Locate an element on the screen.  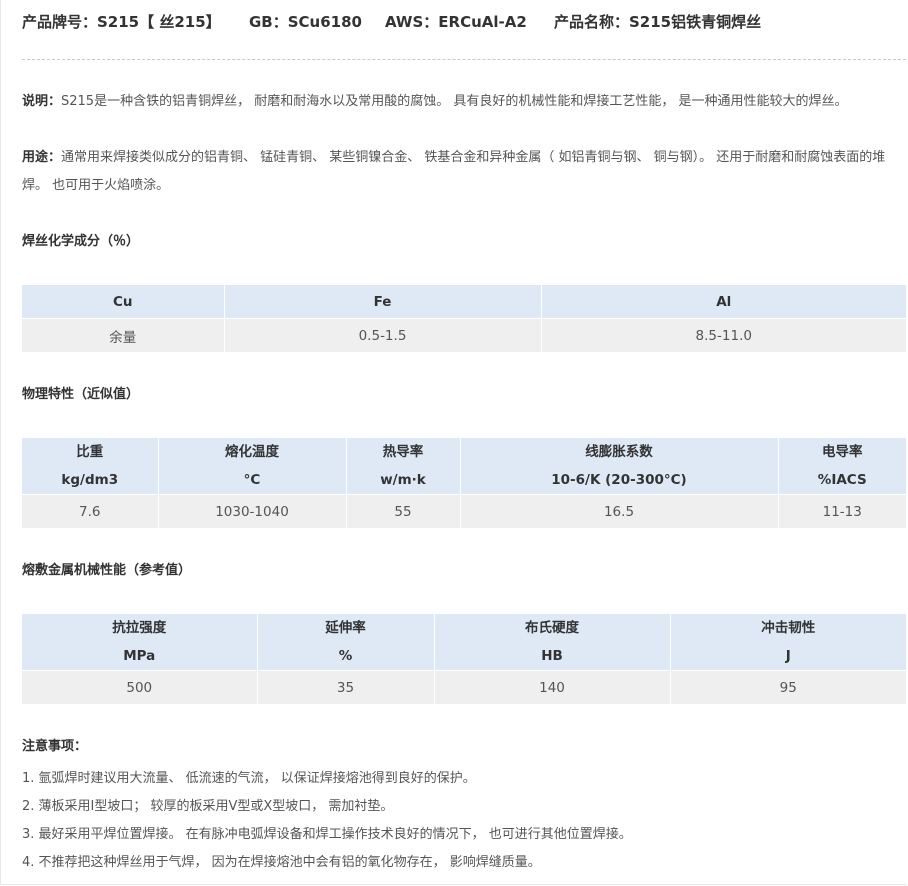
product-name: 产品名称：S215铝铁青铜焊丝 is located at coordinates (658, 21).